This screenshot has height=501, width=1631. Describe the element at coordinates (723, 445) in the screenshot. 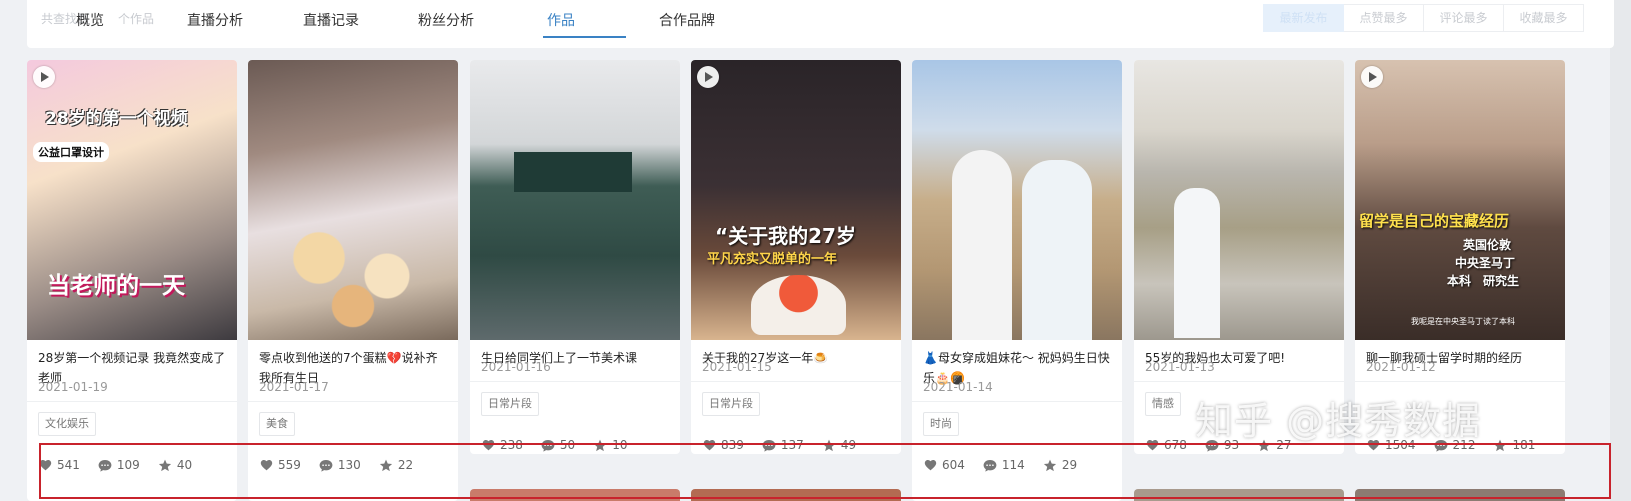

I see `like-count: 839` at that location.